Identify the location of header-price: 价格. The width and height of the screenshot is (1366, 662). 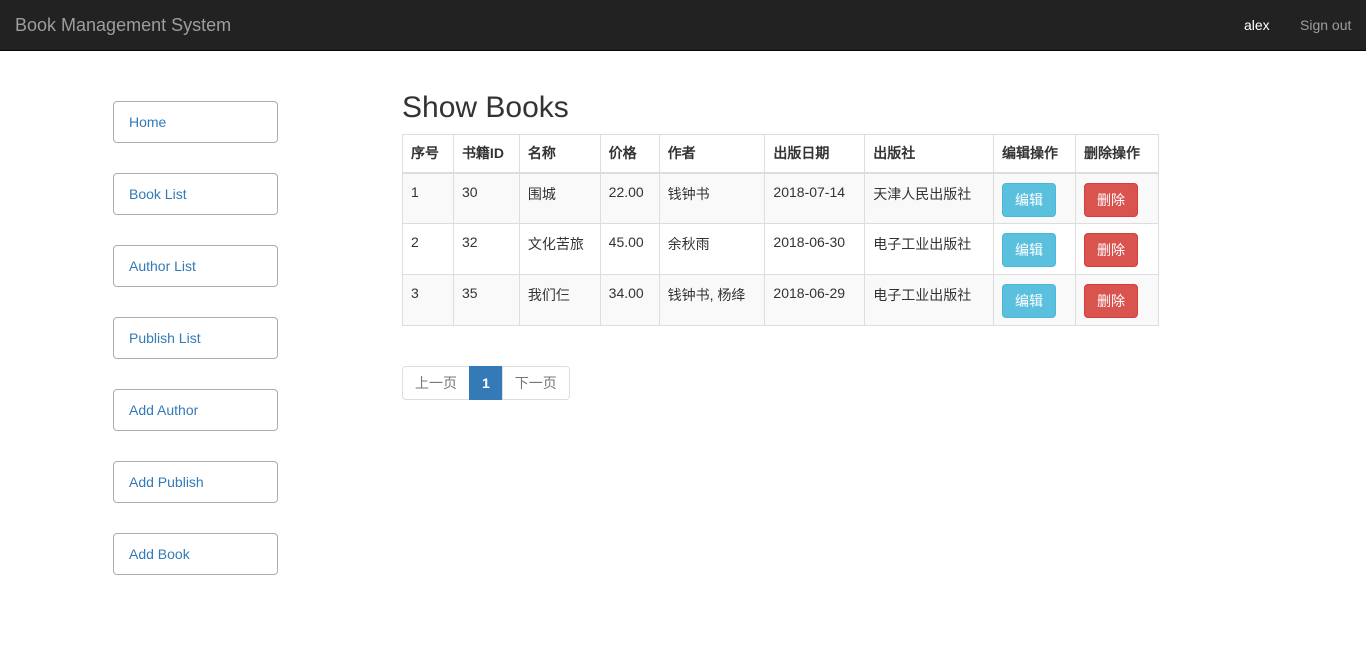
(629, 154).